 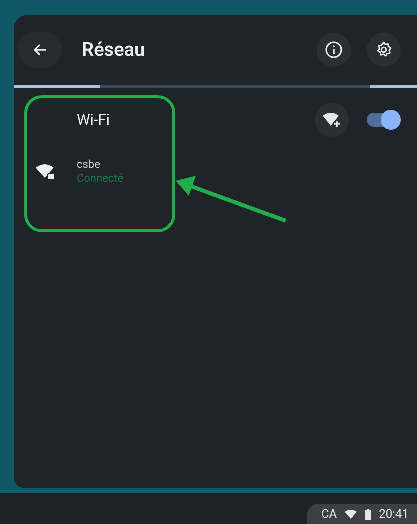 I want to click on battery-icon, so click(x=368, y=514).